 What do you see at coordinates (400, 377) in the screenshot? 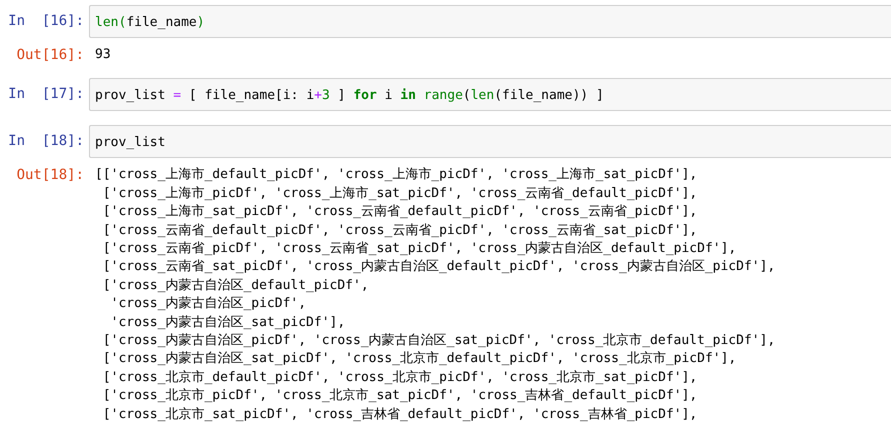
I see `output-line: ['cross_北京市_default_picDf', 'cross_北京市_picDf', 'cross_北京市_sat_picDf'],` at bounding box center [400, 377].